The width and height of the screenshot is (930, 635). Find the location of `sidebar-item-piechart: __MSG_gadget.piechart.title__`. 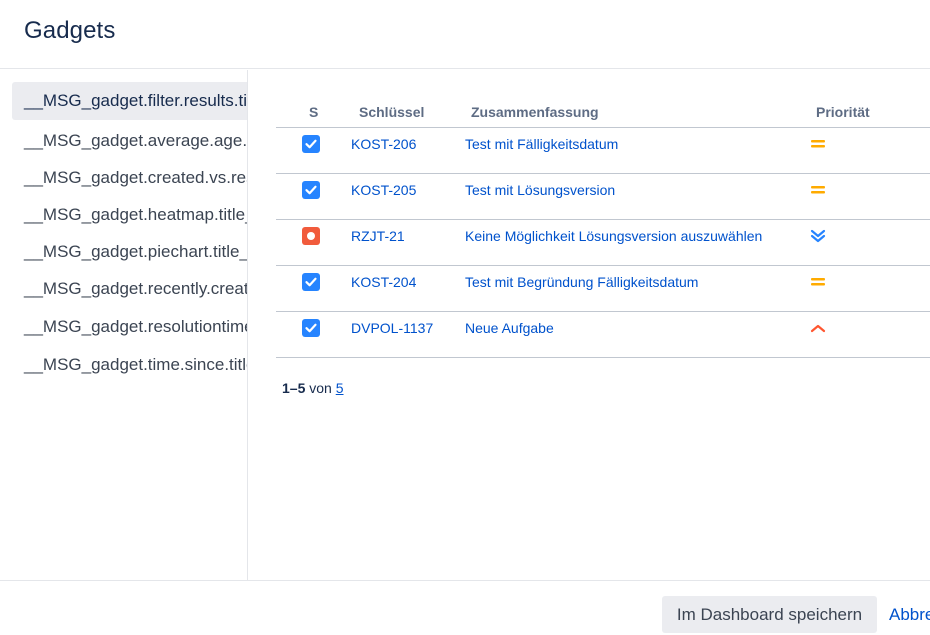

sidebar-item-piechart: __MSG_gadget.piechart.title__ is located at coordinates (129, 252).